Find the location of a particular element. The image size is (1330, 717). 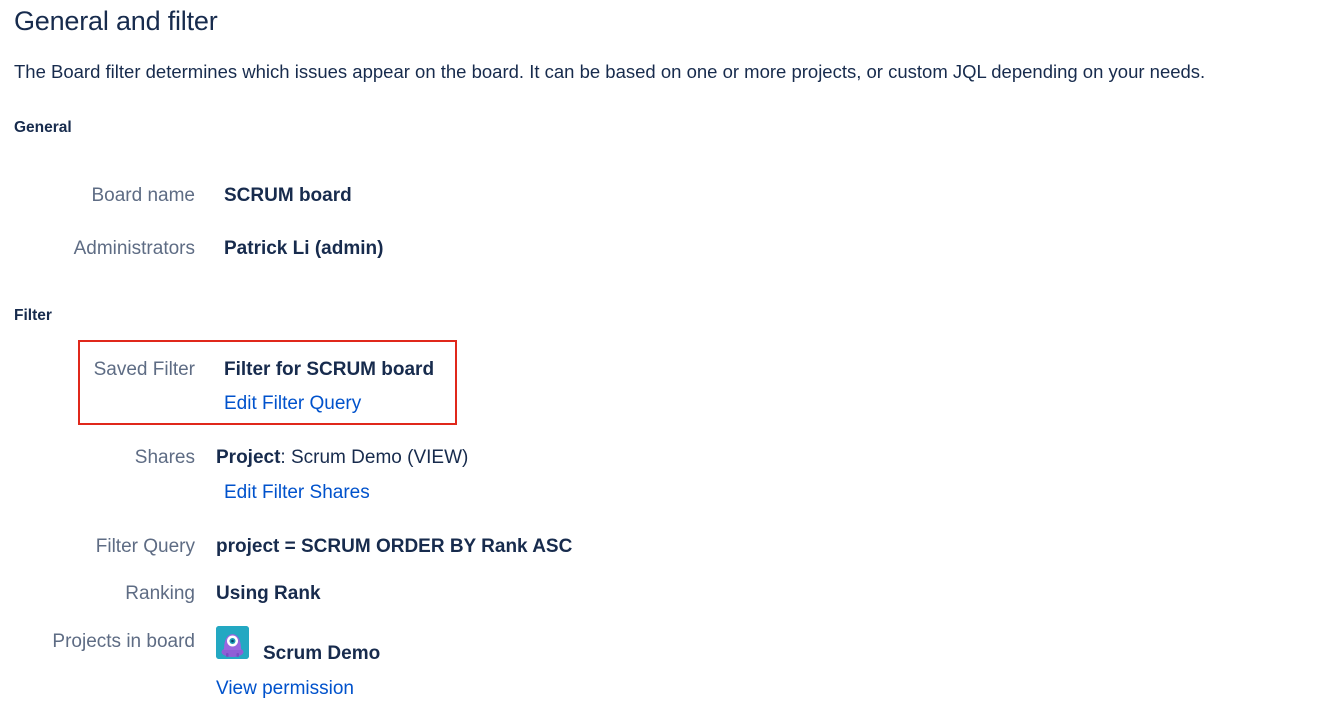

ranking-value: Using Rank is located at coordinates (268, 593).